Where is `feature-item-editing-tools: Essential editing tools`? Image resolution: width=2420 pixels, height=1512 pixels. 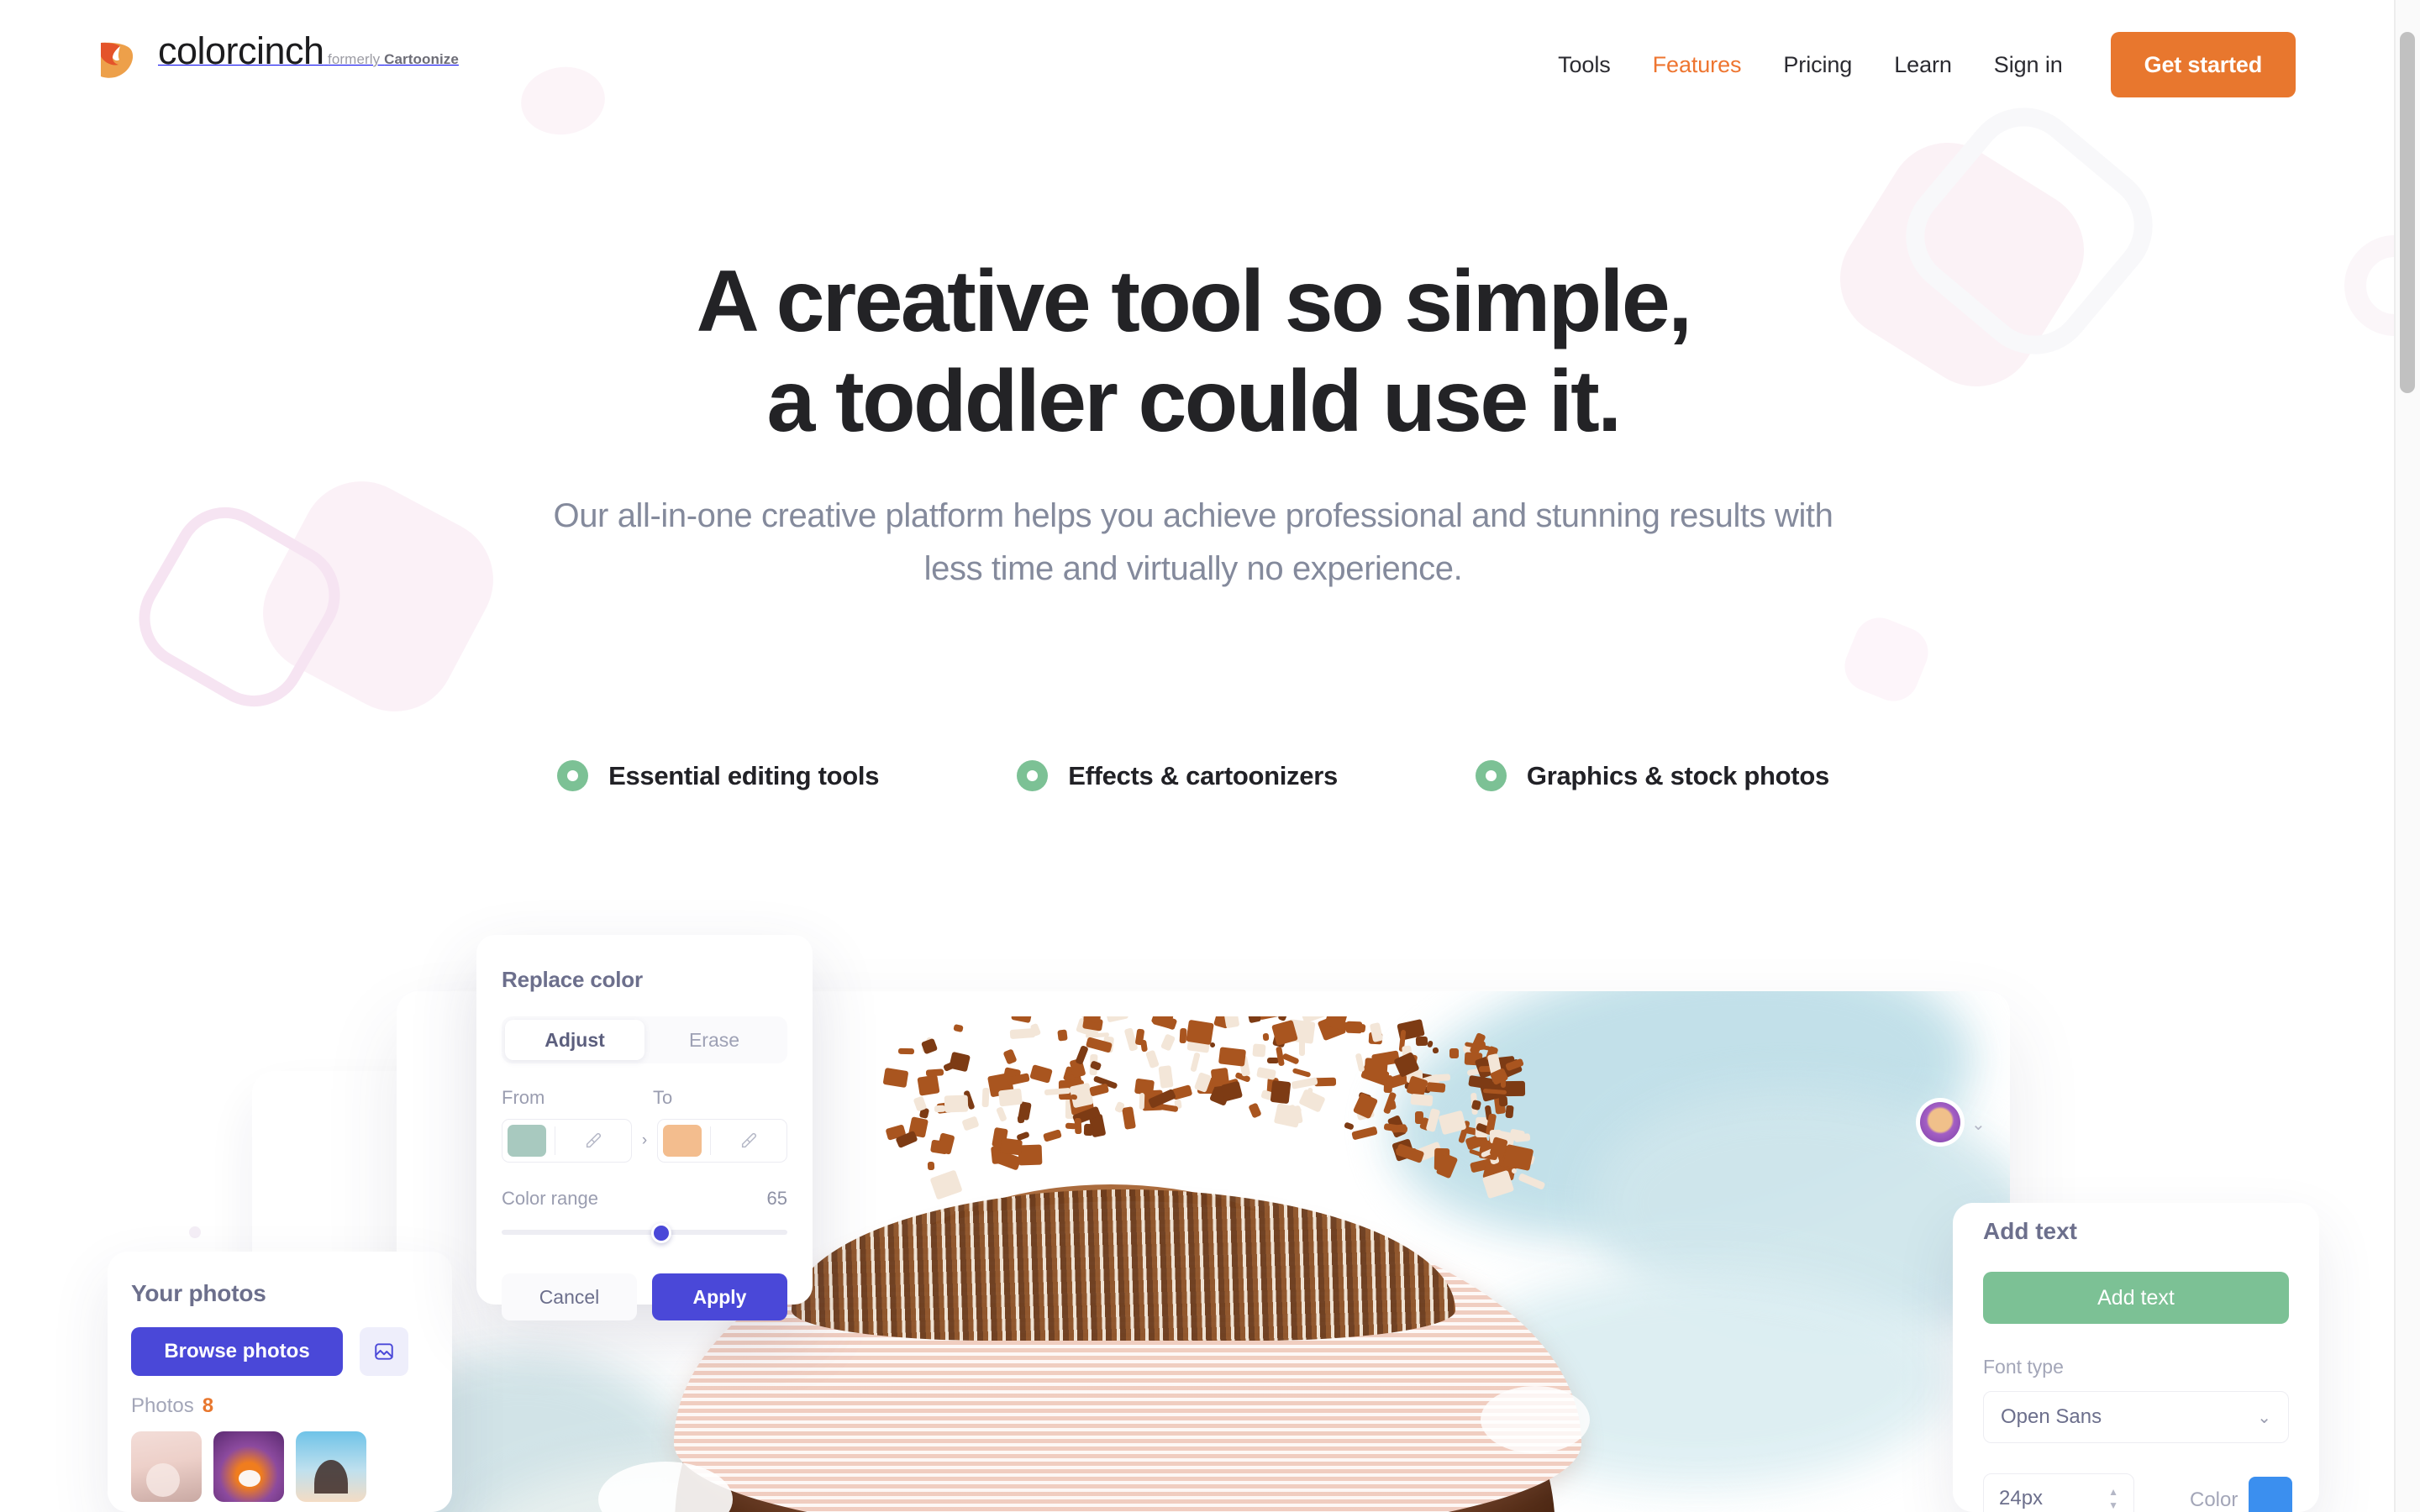
feature-item-editing-tools: Essential editing tools is located at coordinates (718, 775).